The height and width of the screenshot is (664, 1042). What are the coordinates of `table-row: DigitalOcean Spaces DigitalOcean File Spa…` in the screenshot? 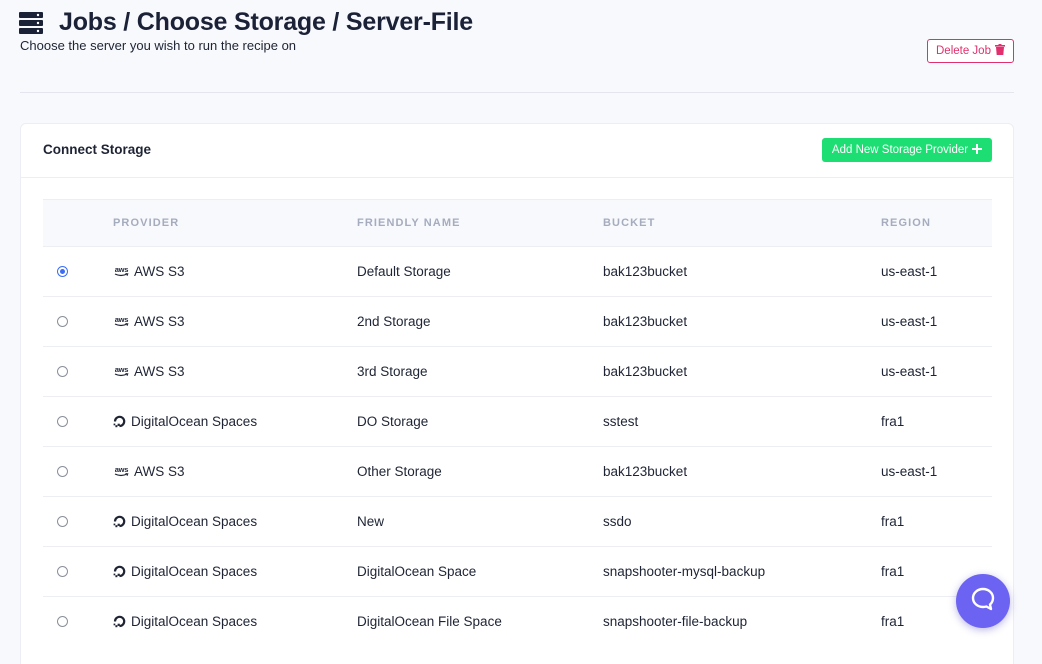 It's located at (517, 621).